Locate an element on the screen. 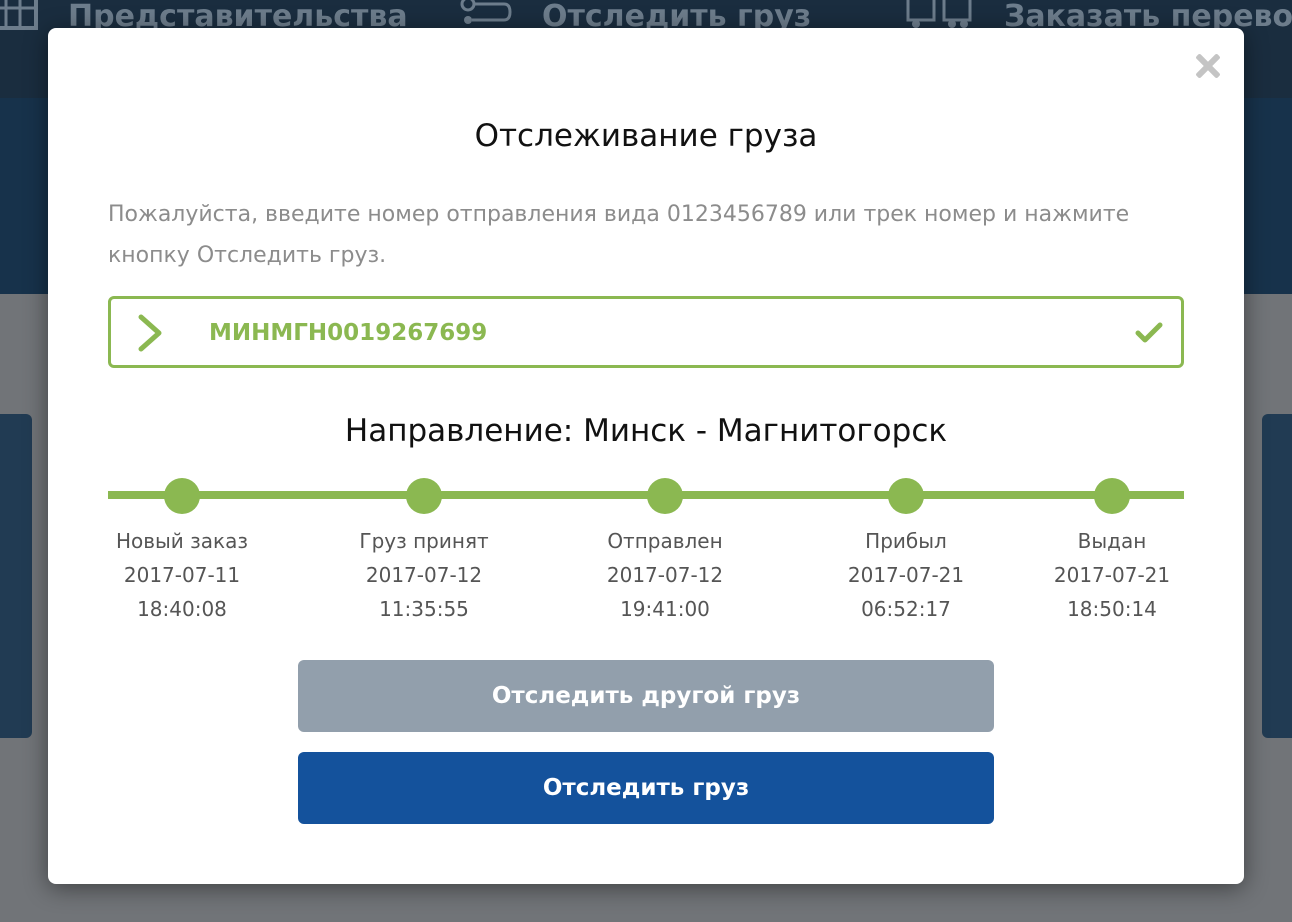 This screenshot has height=922, width=1292. stage-name: Выдан is located at coordinates (1112, 541).